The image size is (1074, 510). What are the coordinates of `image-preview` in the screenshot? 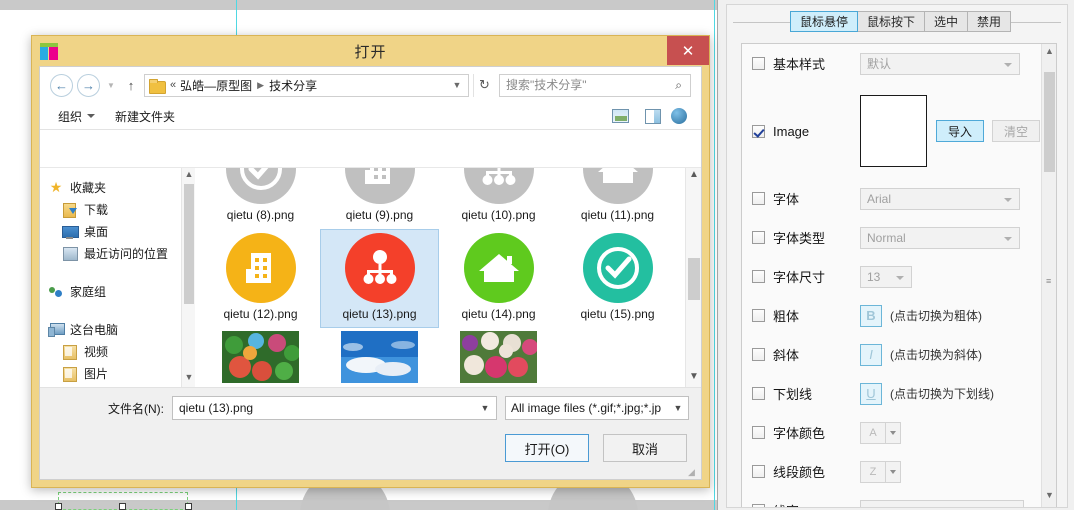 It's located at (893, 131).